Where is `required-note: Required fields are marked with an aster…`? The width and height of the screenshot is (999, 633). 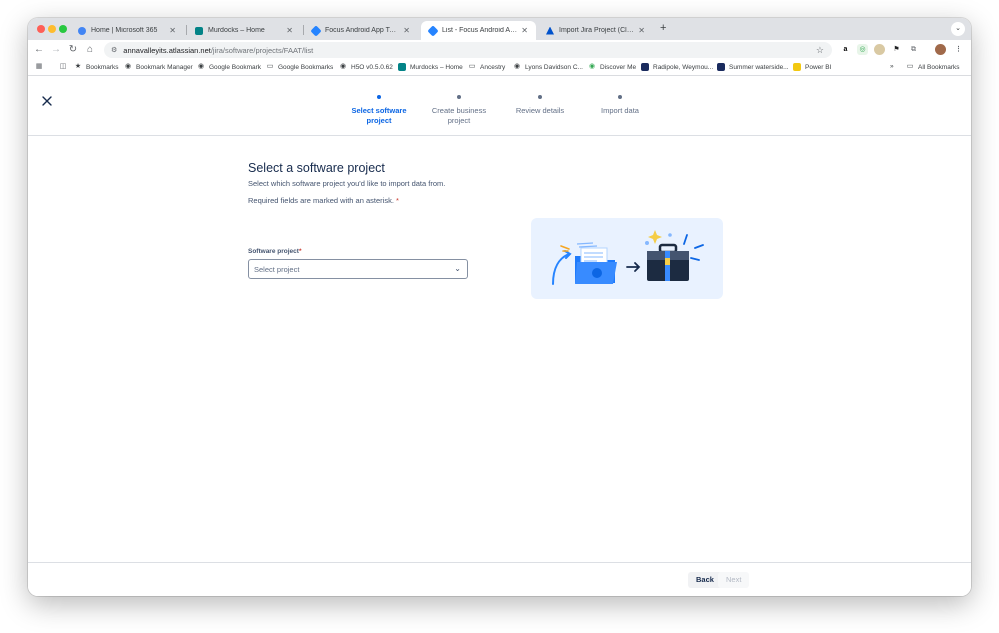 required-note: Required fields are marked with an aster… is located at coordinates (346, 200).